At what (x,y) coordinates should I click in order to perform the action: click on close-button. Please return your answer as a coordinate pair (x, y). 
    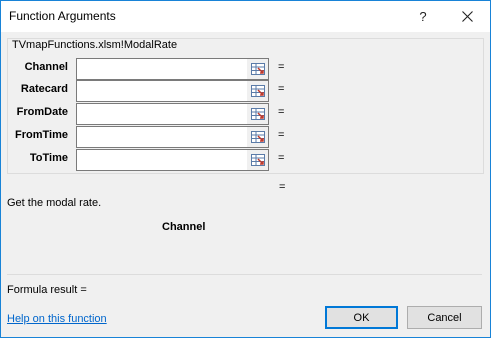
    Looking at the image, I should click on (467, 16).